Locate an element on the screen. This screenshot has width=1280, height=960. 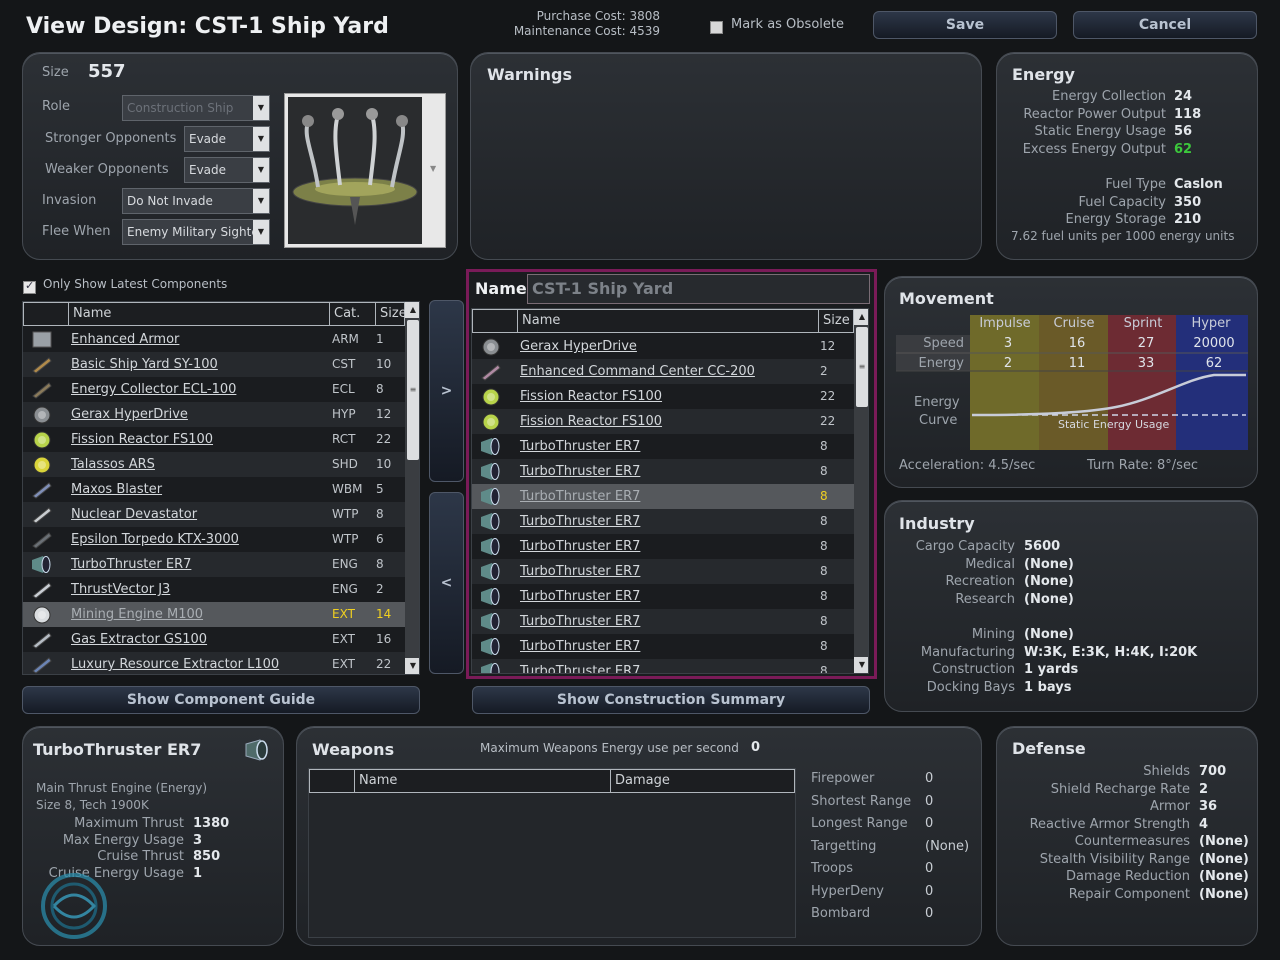
component-name: Enhanced Armor is located at coordinates (125, 339).